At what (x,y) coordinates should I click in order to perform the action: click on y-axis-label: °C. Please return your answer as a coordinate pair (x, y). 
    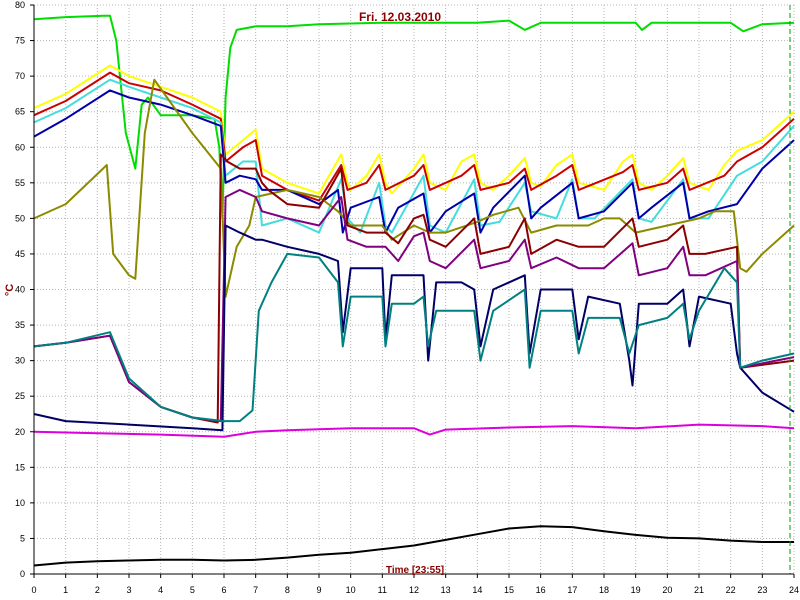
    Looking at the image, I should click on (10, 290).